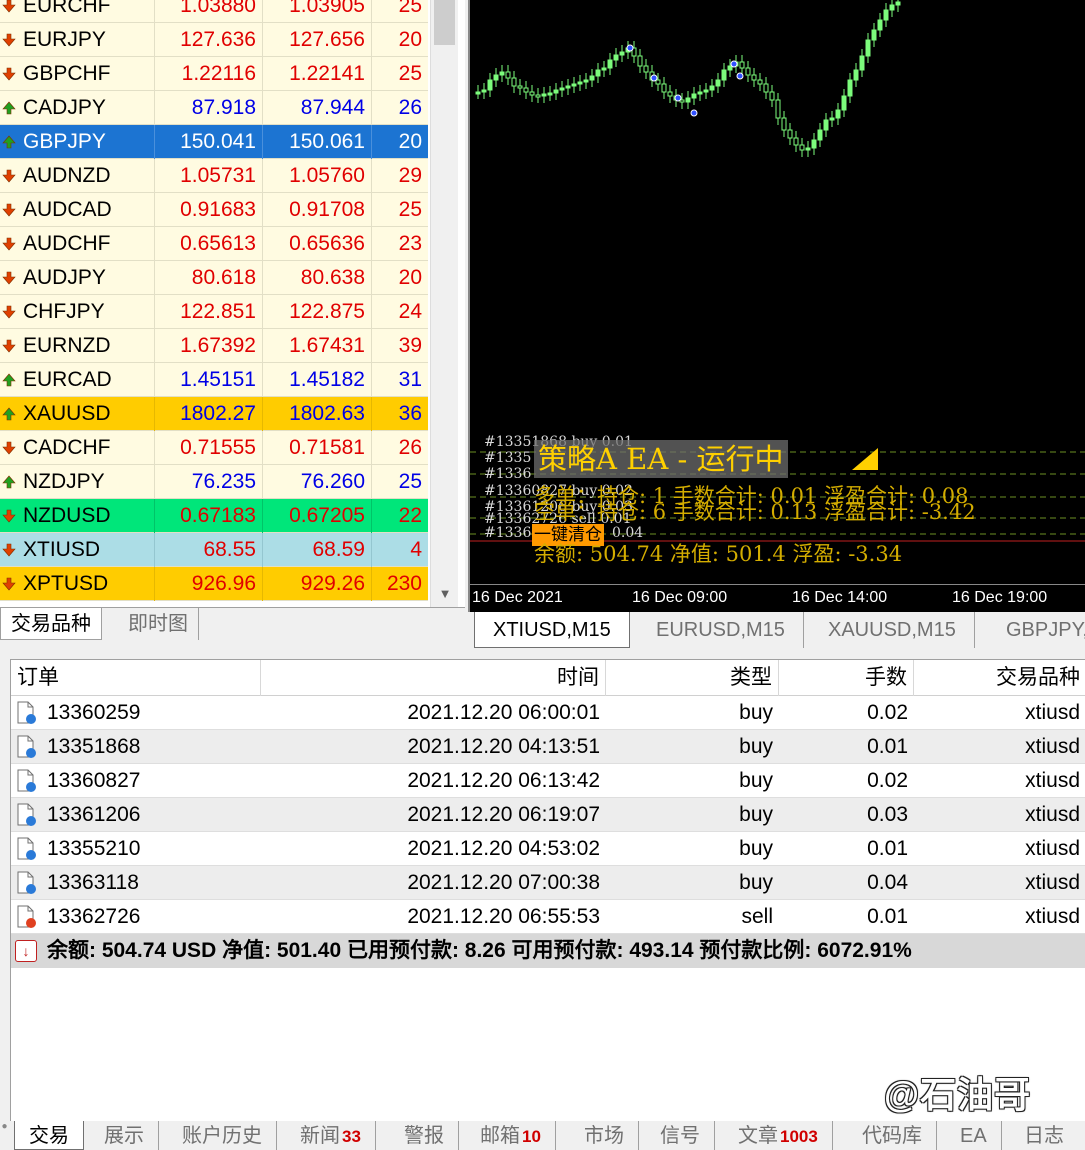 This screenshot has width=1085, height=1150. Describe the element at coordinates (209, 414) in the screenshot. I see `bid-price: 1802.27` at that location.